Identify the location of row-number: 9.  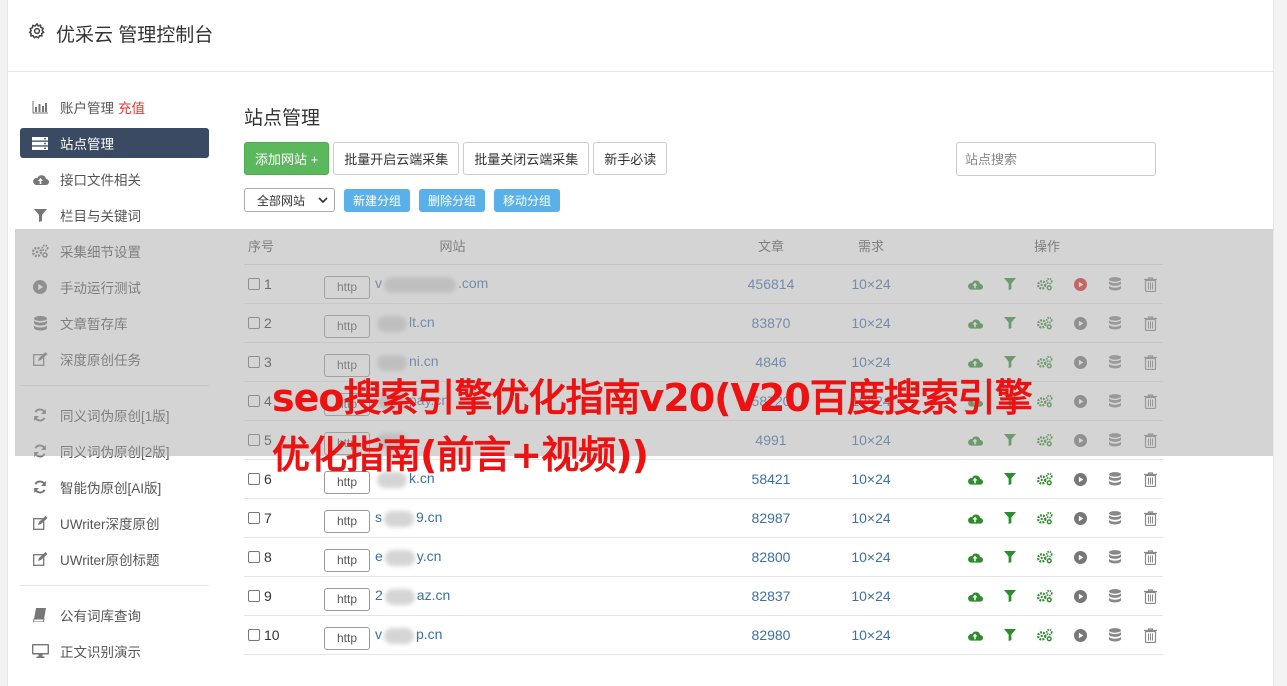
(268, 596).